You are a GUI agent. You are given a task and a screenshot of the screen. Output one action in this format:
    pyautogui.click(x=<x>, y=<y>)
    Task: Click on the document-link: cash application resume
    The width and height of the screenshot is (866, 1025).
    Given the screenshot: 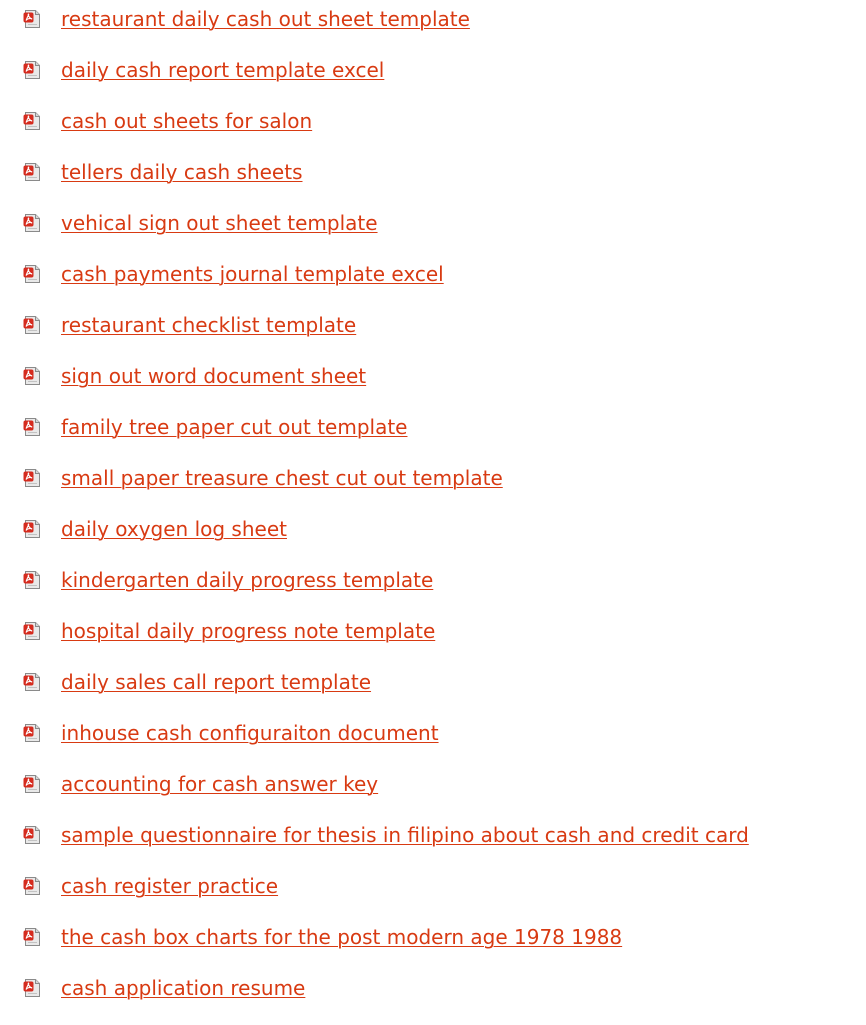 What is the action you would take?
    pyautogui.click(x=183, y=988)
    